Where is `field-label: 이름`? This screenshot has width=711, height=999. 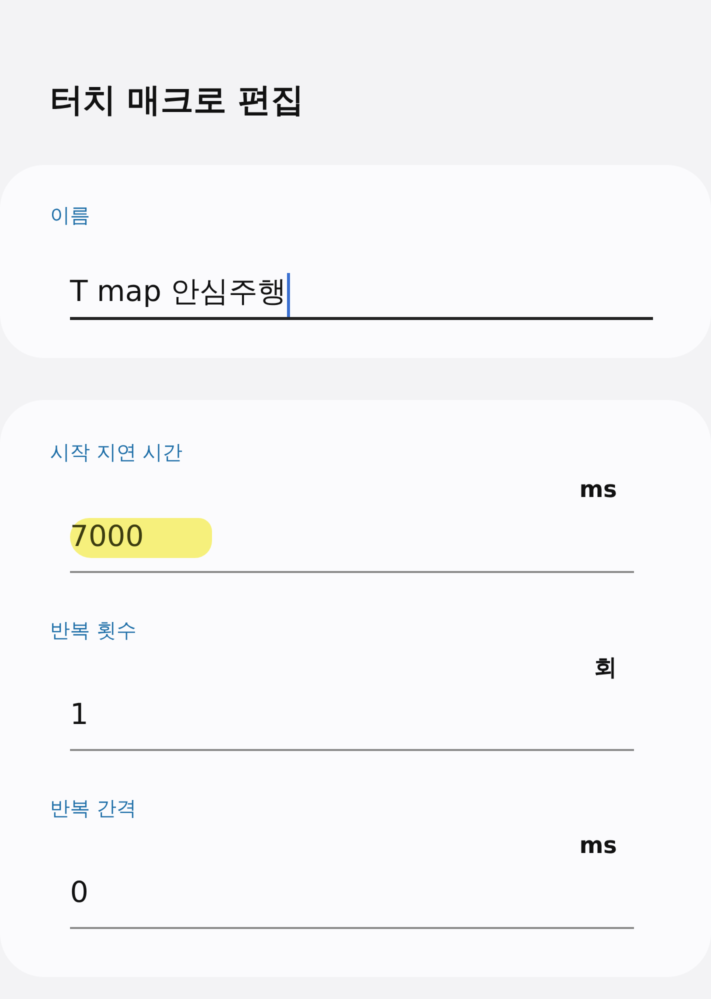
field-label: 이름 is located at coordinates (70, 215).